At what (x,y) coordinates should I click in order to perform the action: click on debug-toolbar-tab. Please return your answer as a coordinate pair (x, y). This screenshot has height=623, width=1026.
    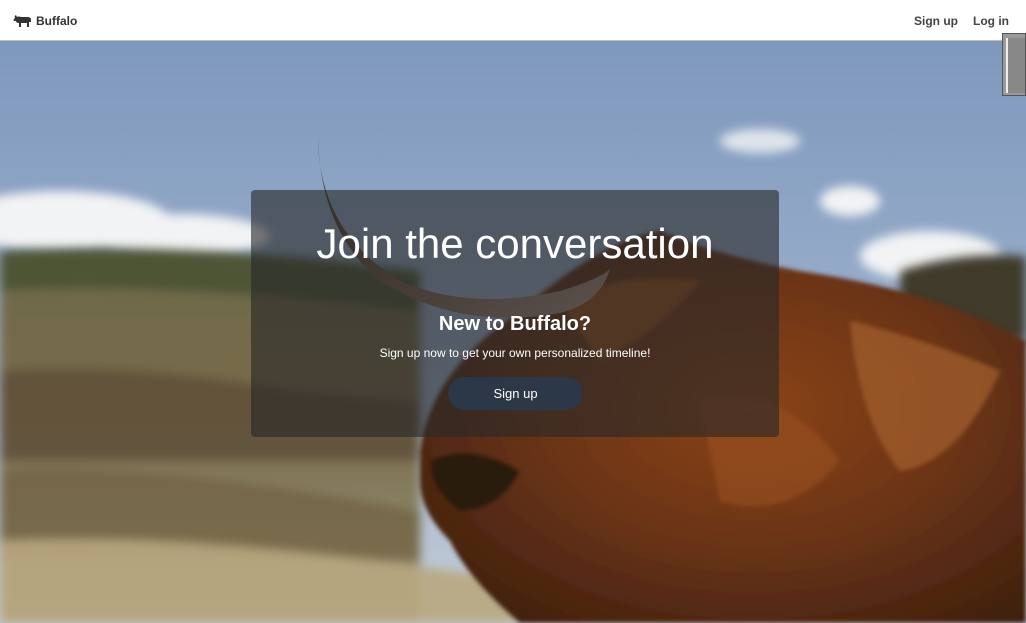
    Looking at the image, I should click on (1014, 64).